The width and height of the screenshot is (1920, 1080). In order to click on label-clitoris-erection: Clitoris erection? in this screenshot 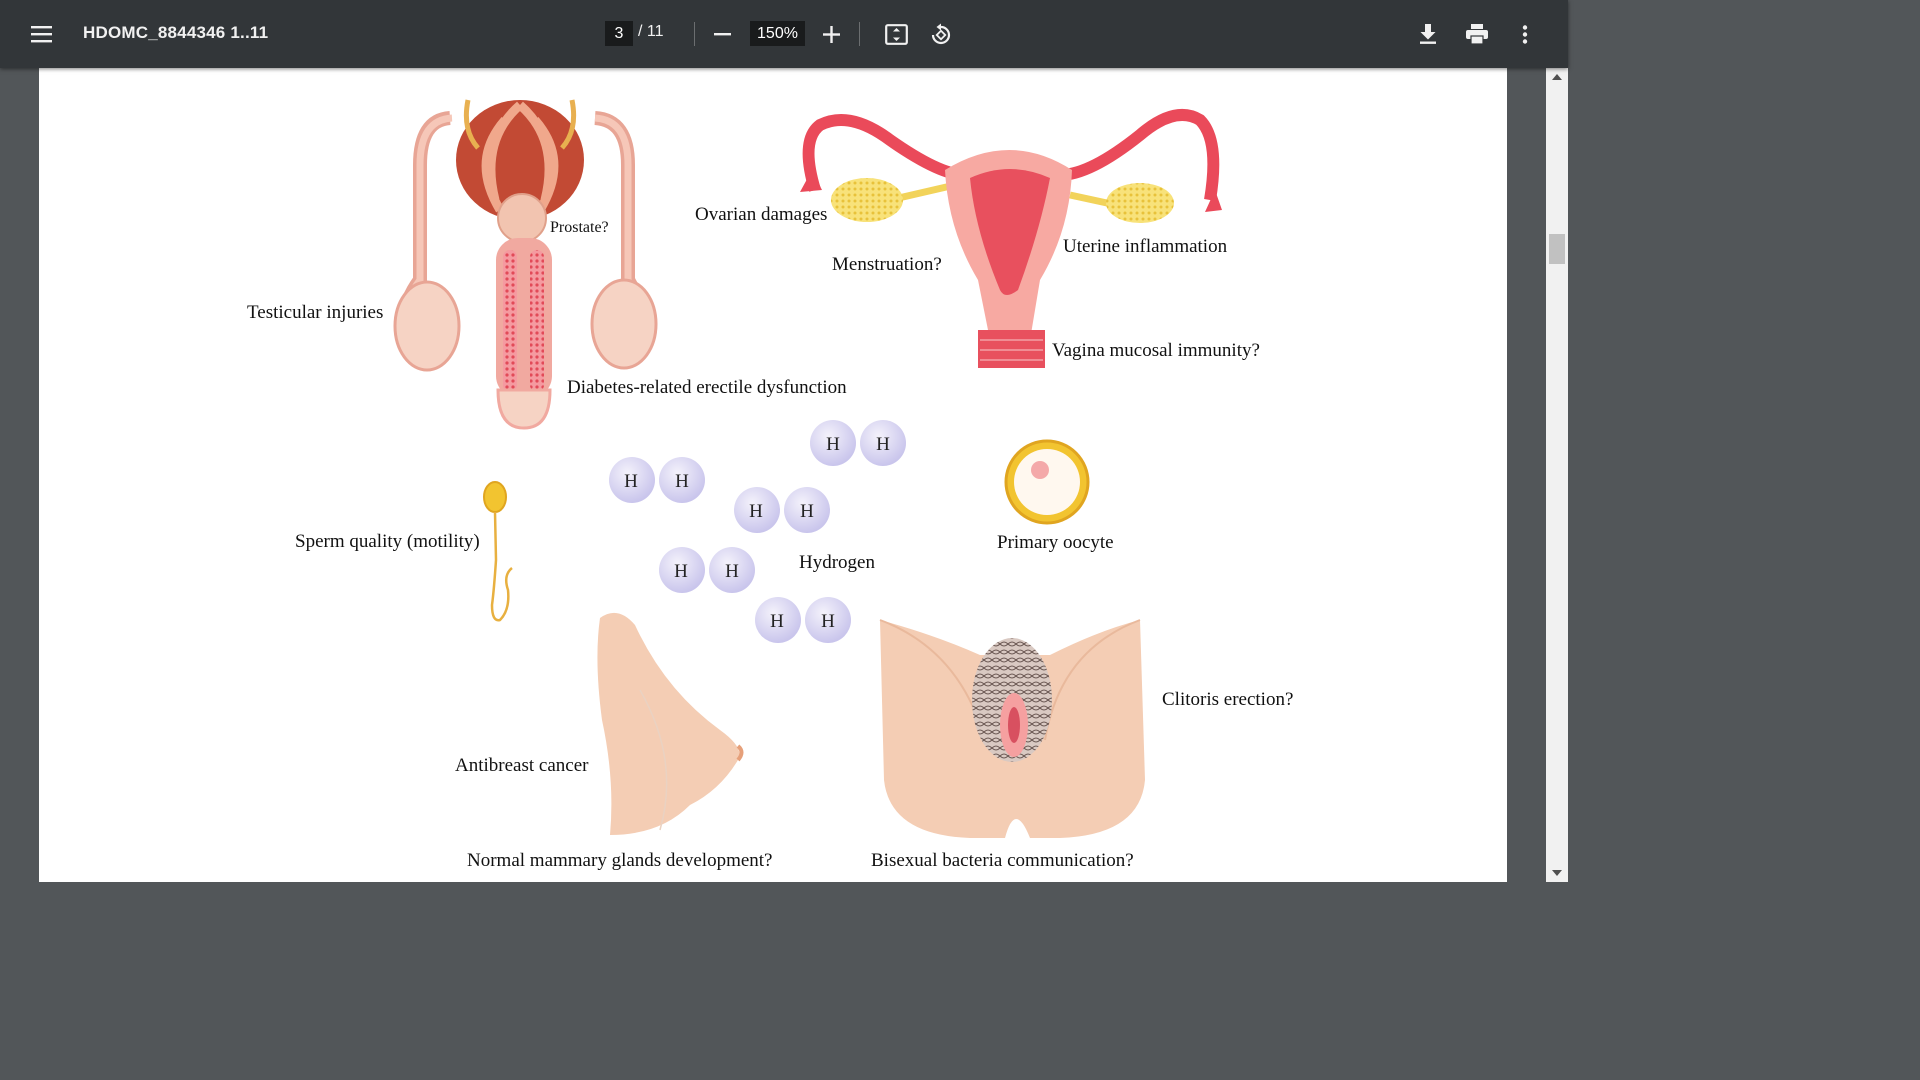, I will do `click(1228, 699)`.